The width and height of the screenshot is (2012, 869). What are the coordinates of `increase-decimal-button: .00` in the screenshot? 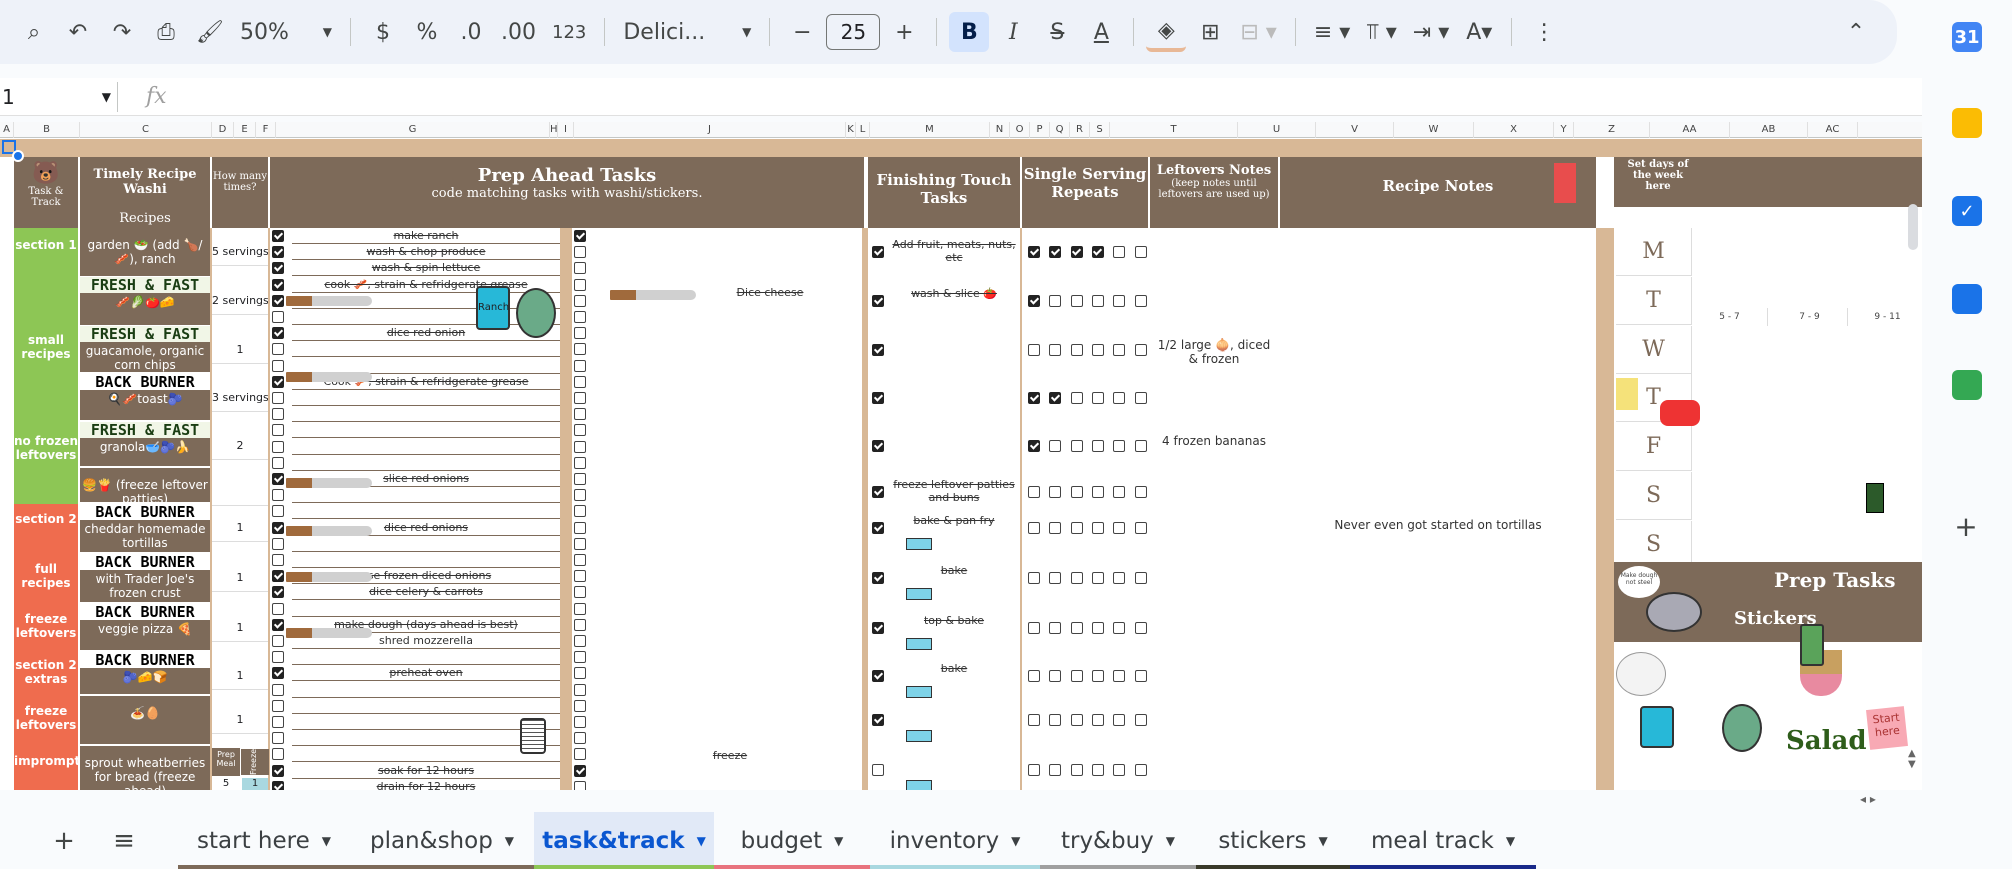 It's located at (518, 32).